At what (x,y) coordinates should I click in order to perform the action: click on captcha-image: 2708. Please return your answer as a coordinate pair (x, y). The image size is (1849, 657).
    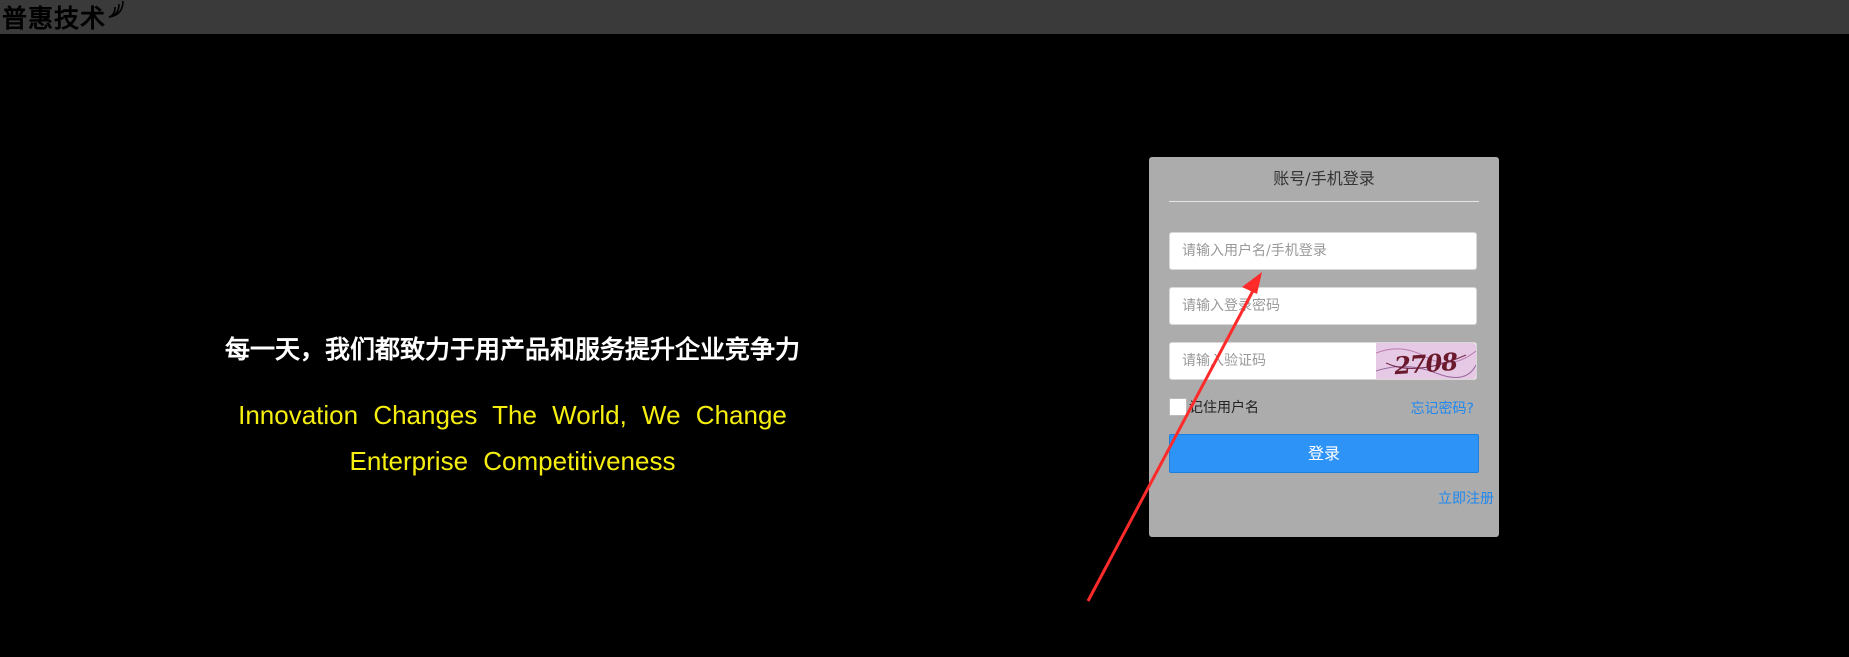
    Looking at the image, I should click on (1426, 361).